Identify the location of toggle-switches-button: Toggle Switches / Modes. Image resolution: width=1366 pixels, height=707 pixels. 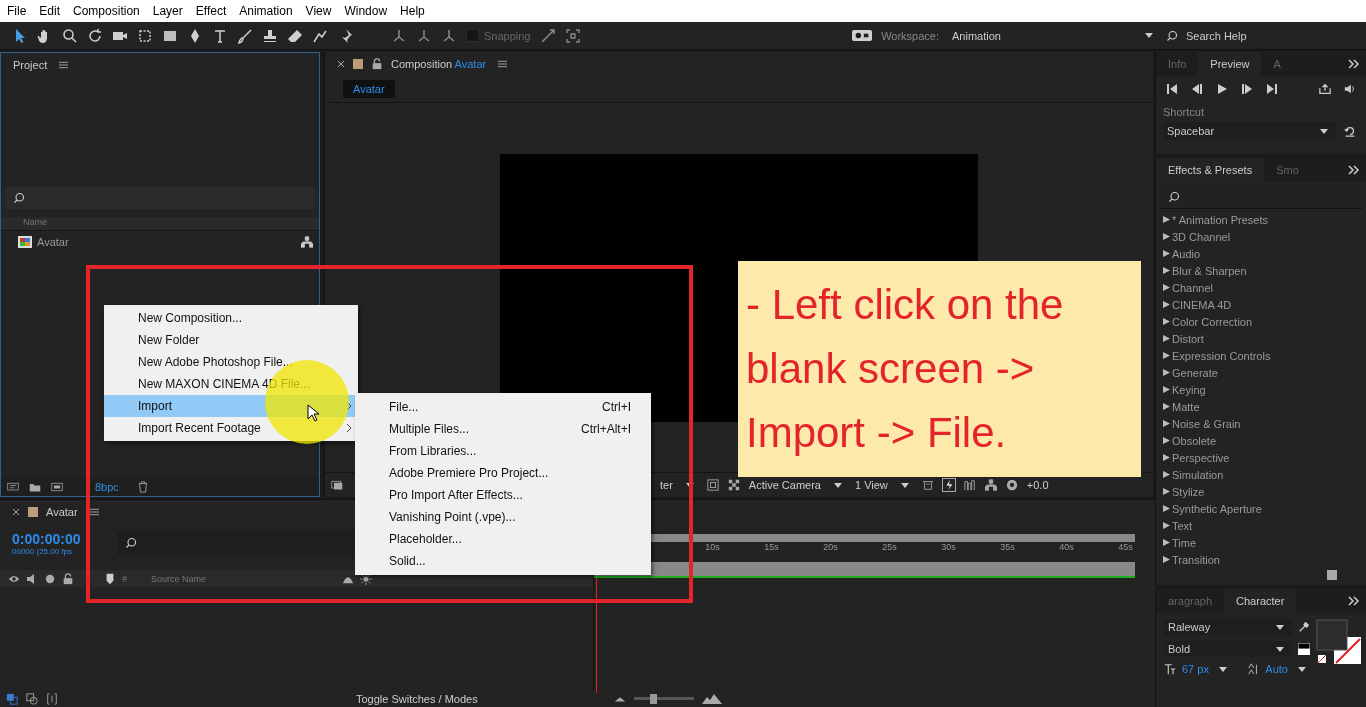
(481, 698).